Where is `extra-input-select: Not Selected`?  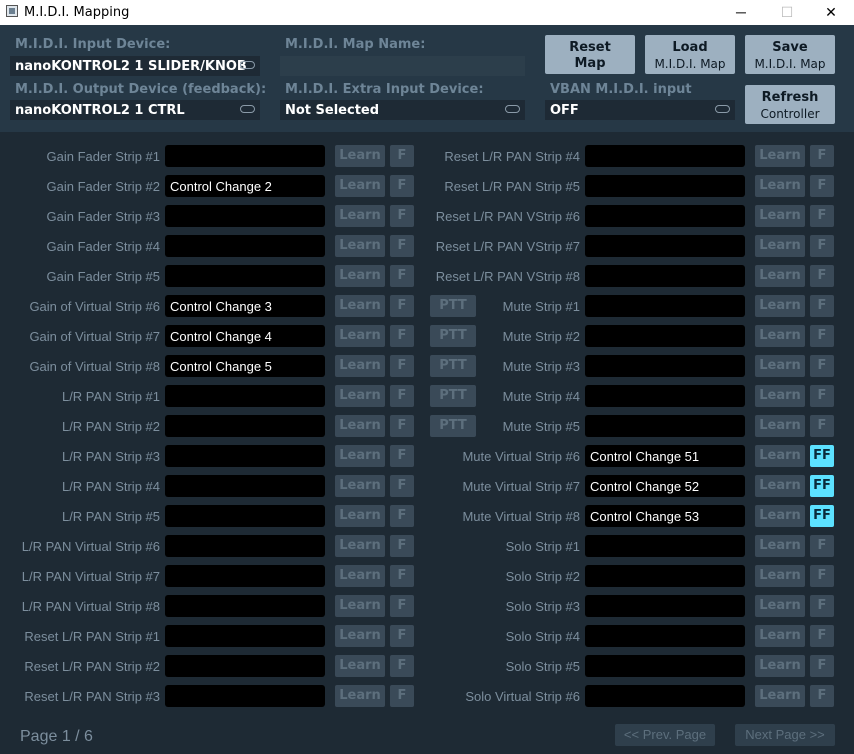 extra-input-select: Not Selected is located at coordinates (402, 110).